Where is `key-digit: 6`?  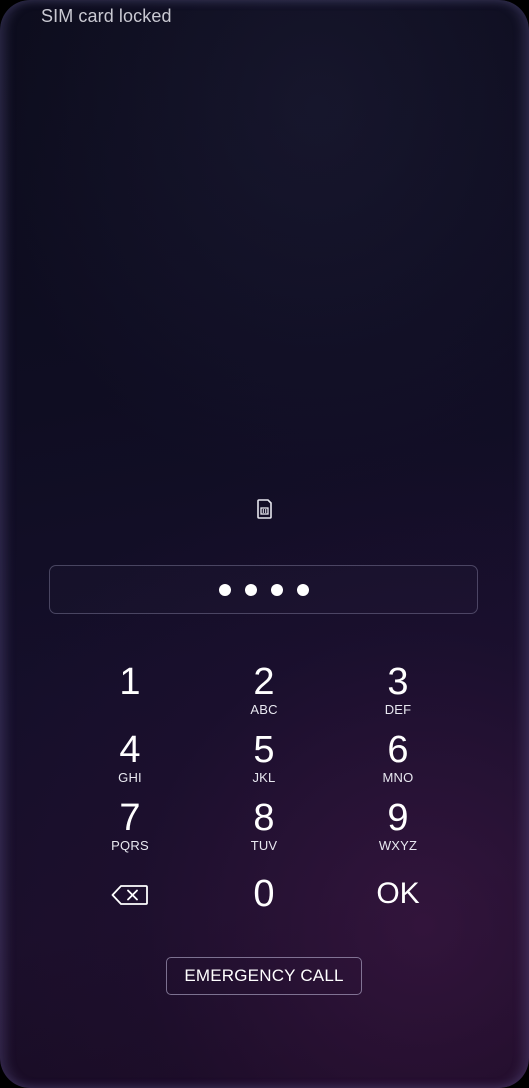 key-digit: 6 is located at coordinates (398, 750).